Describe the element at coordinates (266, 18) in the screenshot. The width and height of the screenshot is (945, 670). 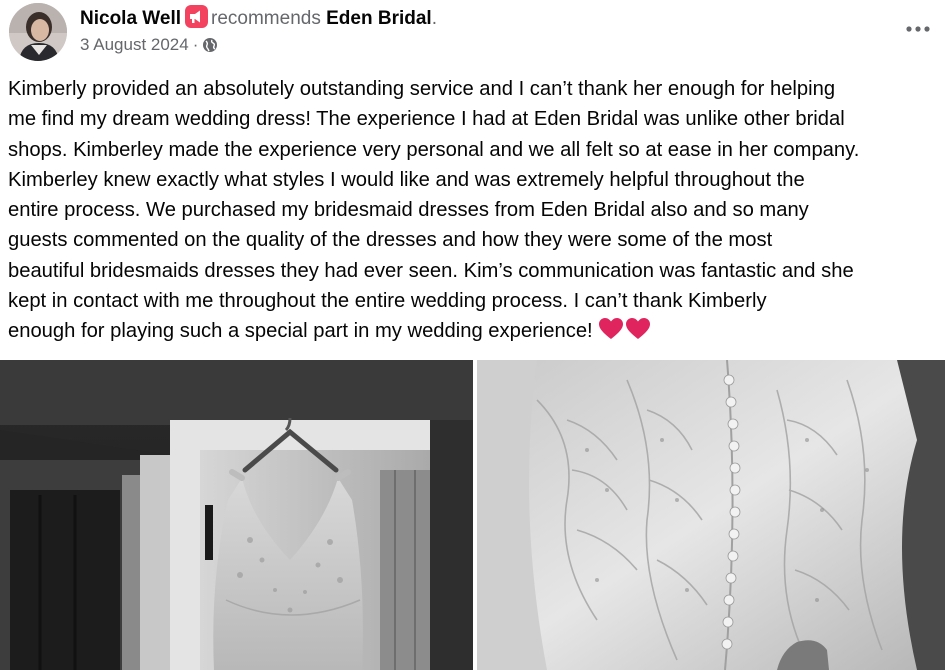
I see `recommends-label: recommends` at that location.